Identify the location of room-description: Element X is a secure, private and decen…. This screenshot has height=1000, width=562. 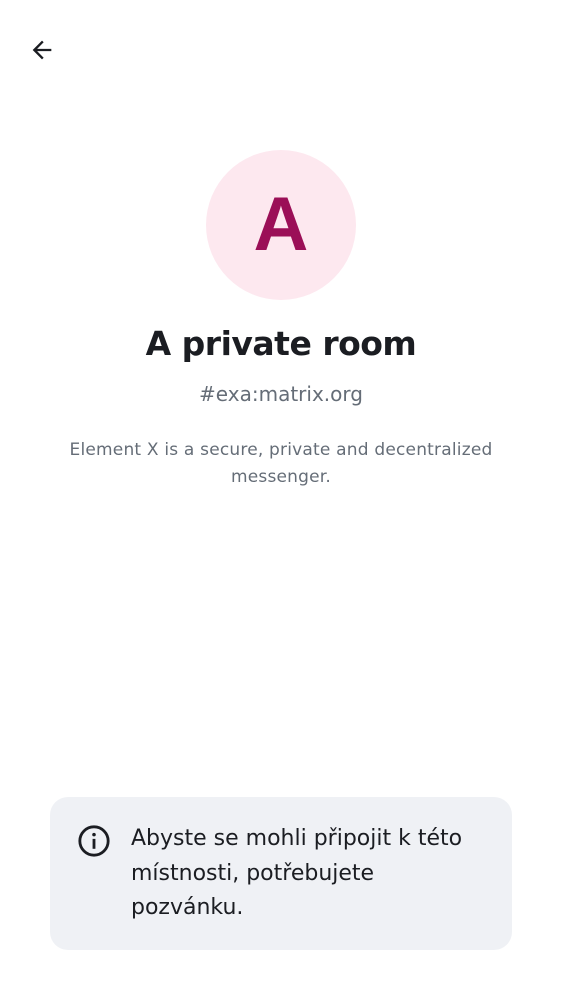
(281, 463).